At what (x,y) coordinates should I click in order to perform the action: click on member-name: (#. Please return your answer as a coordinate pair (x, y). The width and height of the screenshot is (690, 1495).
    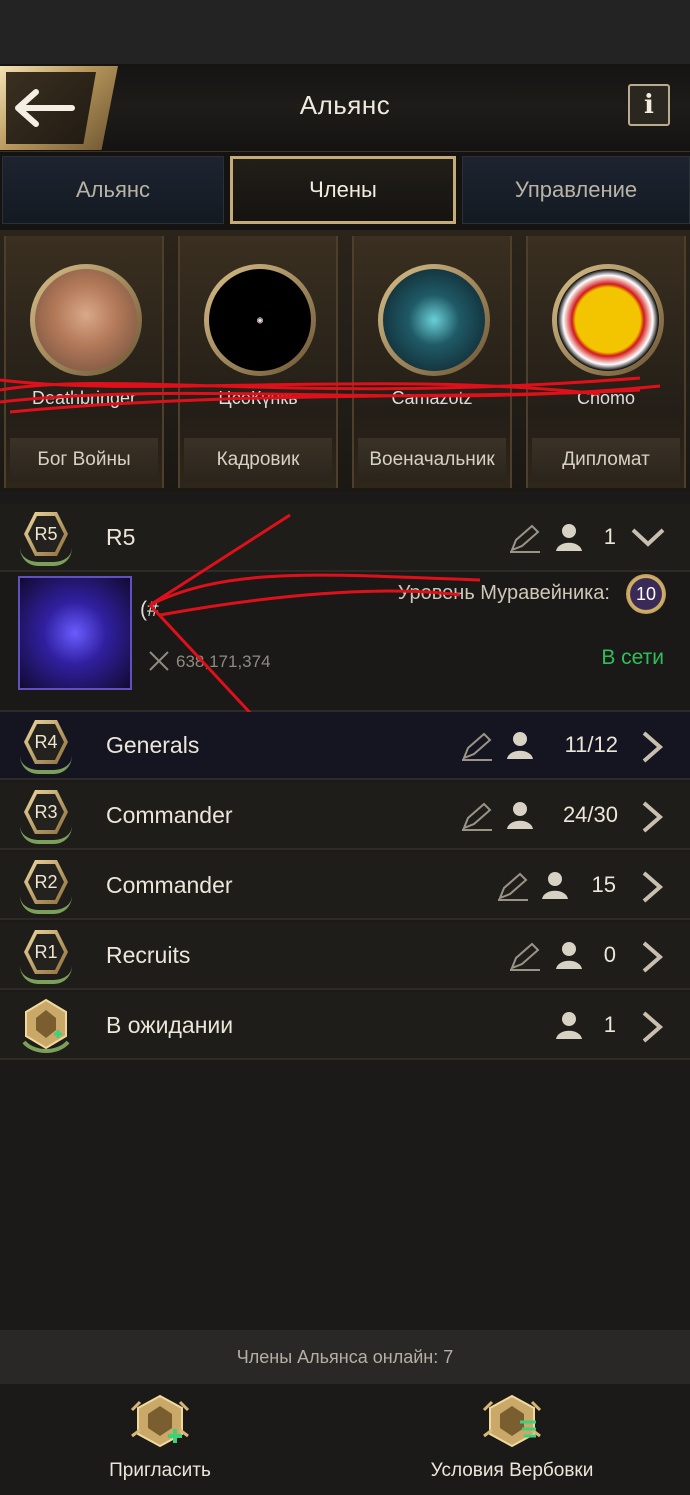
    Looking at the image, I should click on (149, 609).